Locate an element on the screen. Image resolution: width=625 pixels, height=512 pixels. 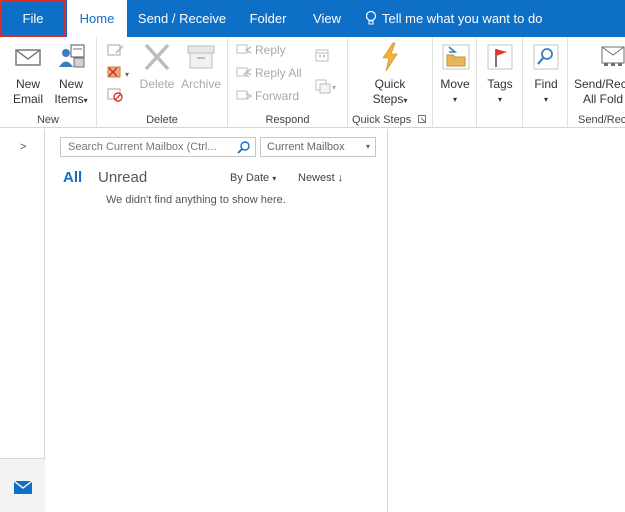
archive-box-icon is located at coordinates (201, 57).